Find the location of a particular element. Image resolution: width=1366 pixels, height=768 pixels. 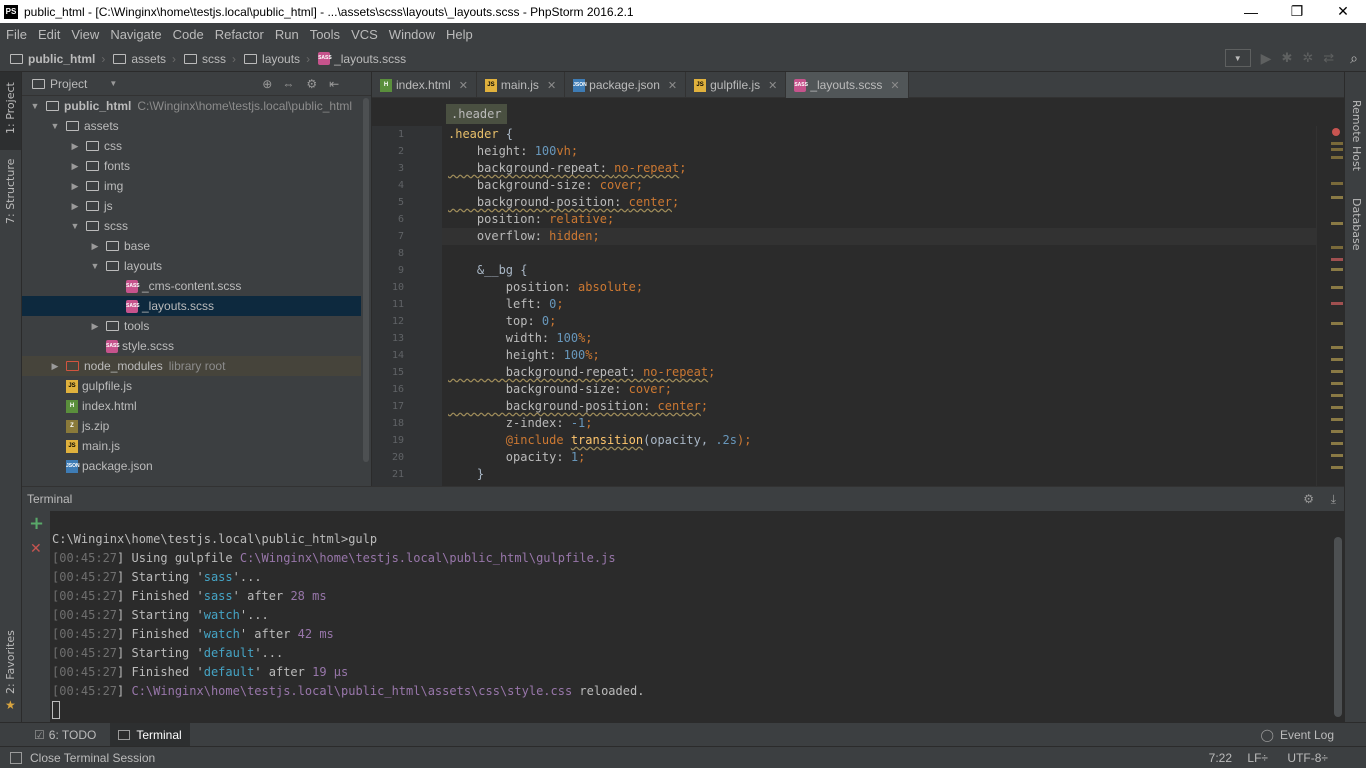

code-line: top: 0; is located at coordinates (502, 321).